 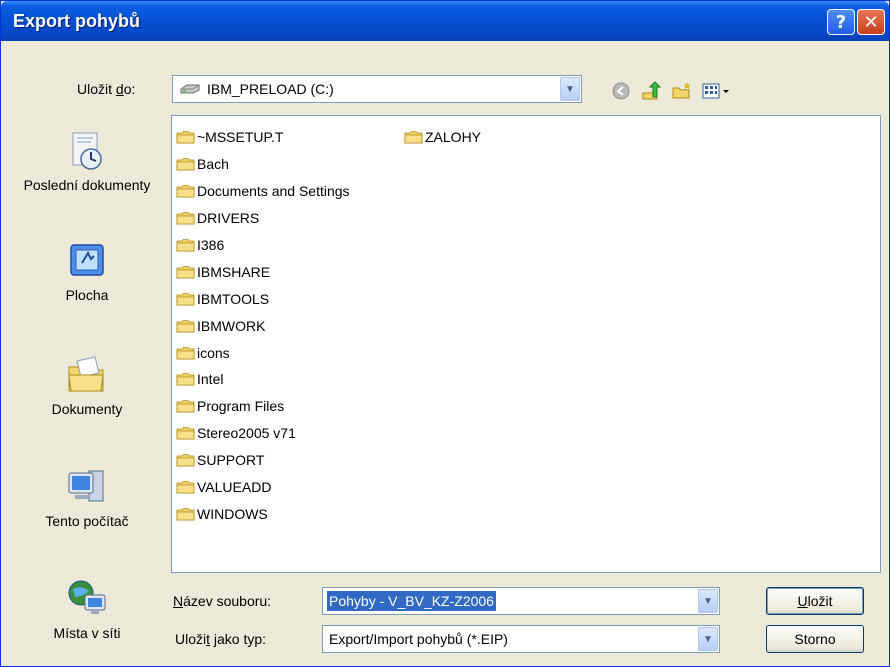 I want to click on help-icon: ?, so click(x=841, y=22).